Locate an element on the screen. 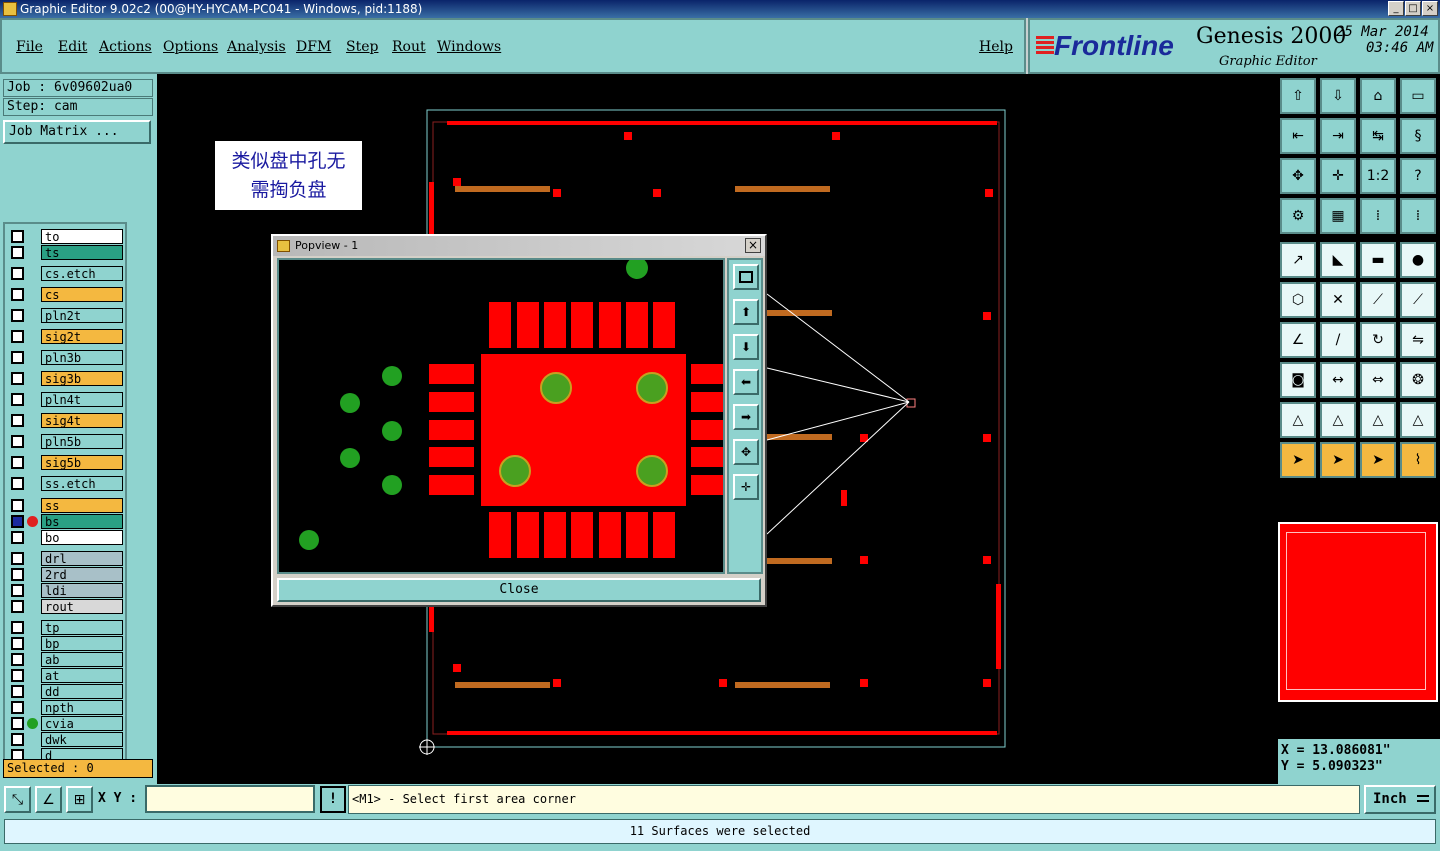 This screenshot has height=851, width=1440. popview-pan-down-button: ⬇ is located at coordinates (746, 347).